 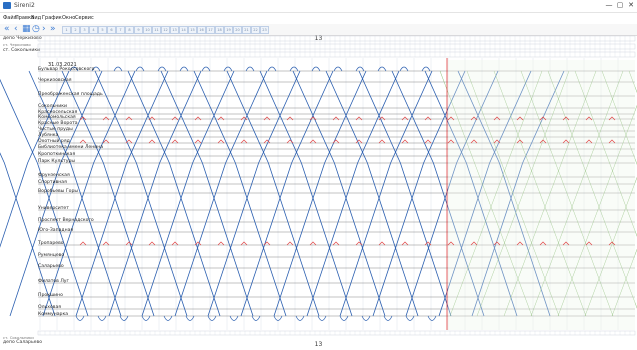 I want to click on station-label: Преображенская площадь, so click(x=70, y=94).